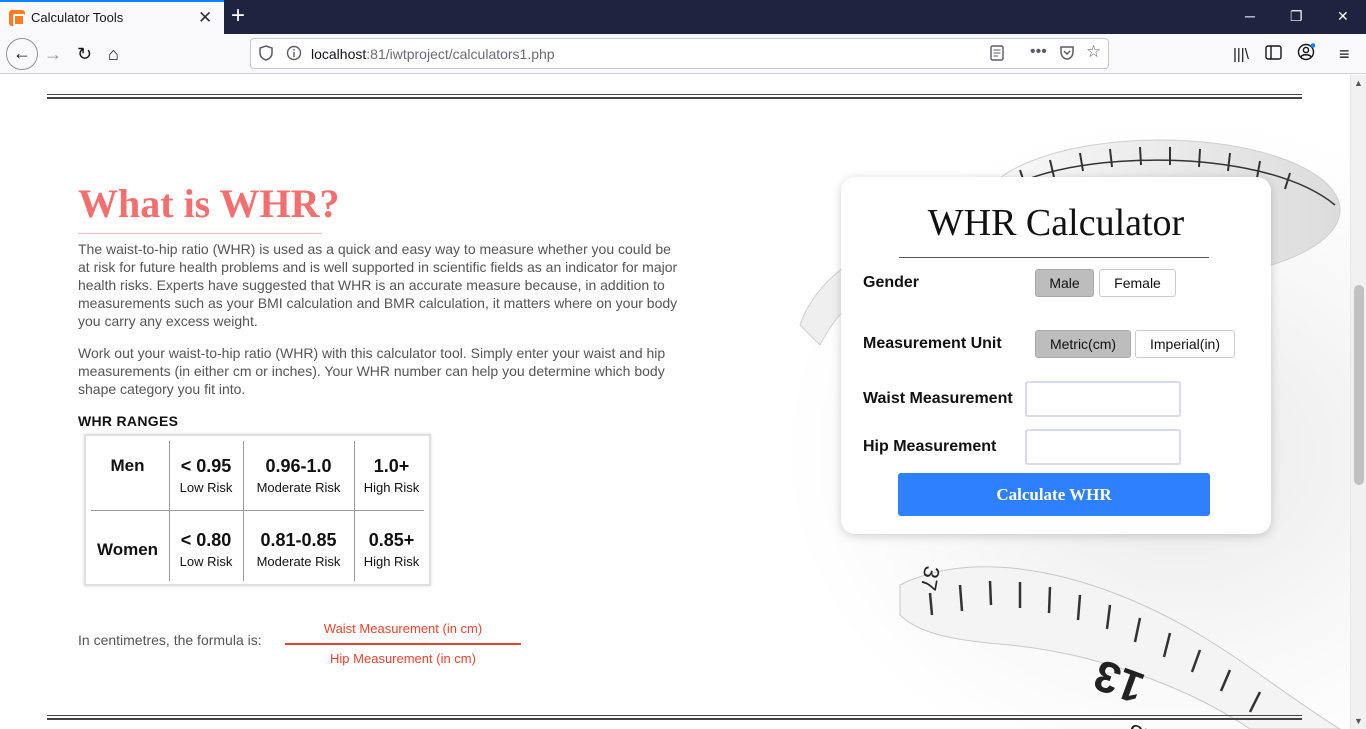  What do you see at coordinates (206, 466) in the screenshot?
I see `range-value: < 0.95` at bounding box center [206, 466].